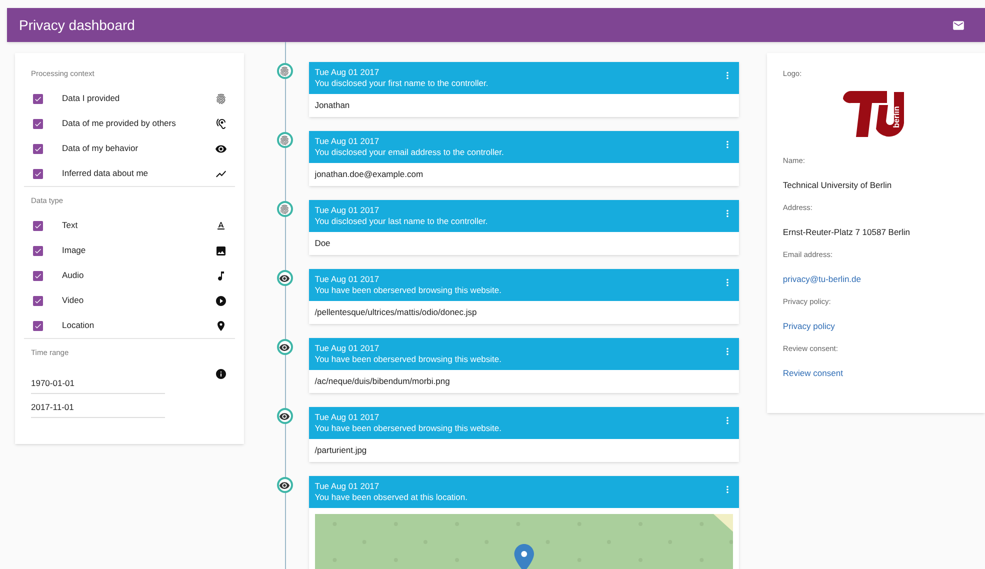  What do you see at coordinates (220, 326) in the screenshot?
I see `location-pin-icon` at bounding box center [220, 326].